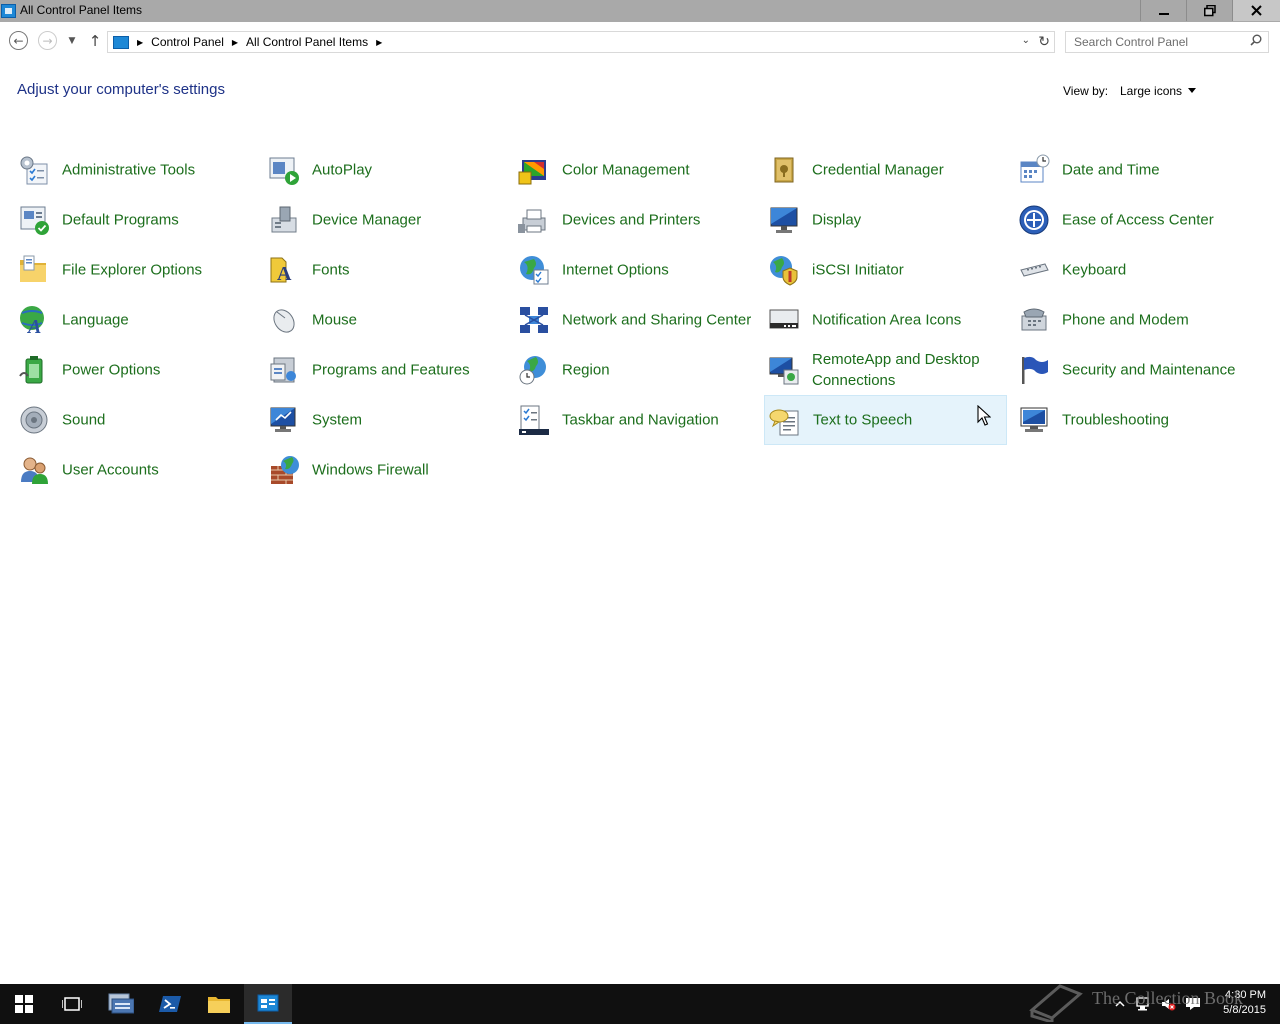 The width and height of the screenshot is (1280, 1024). I want to click on network-sharing-icon, so click(534, 320).